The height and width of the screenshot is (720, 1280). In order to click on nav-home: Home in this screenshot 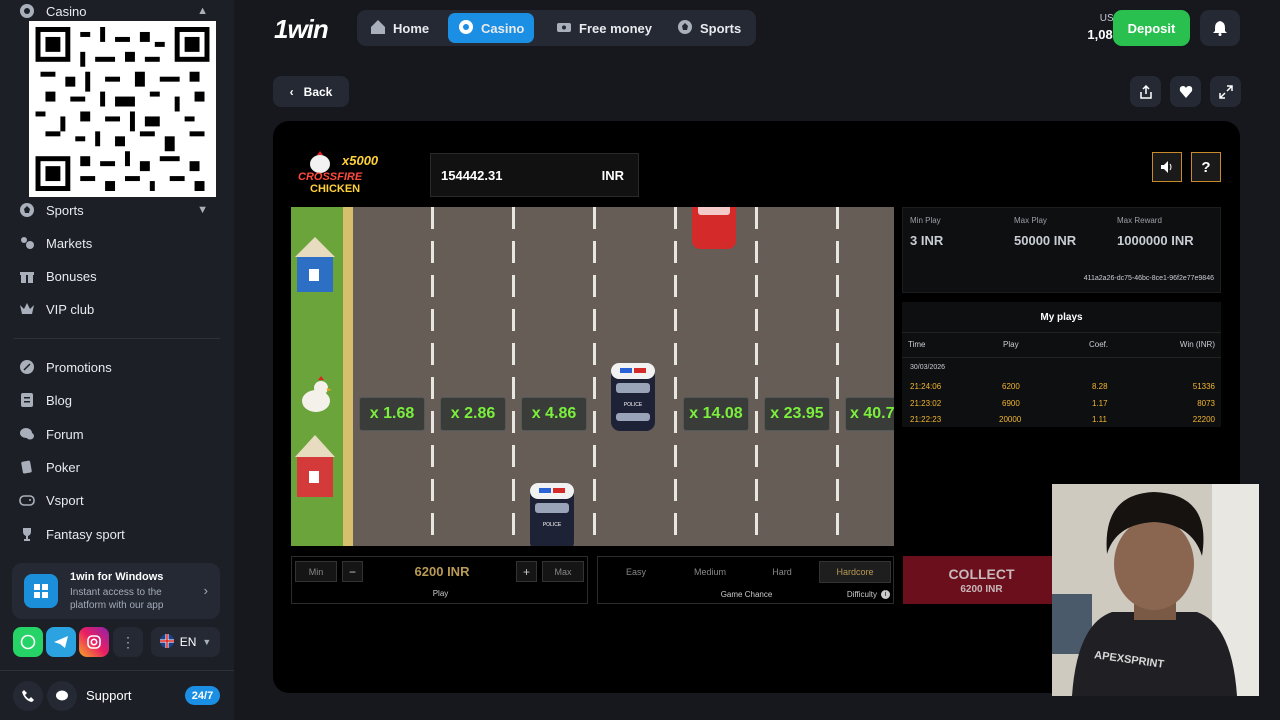, I will do `click(399, 28)`.